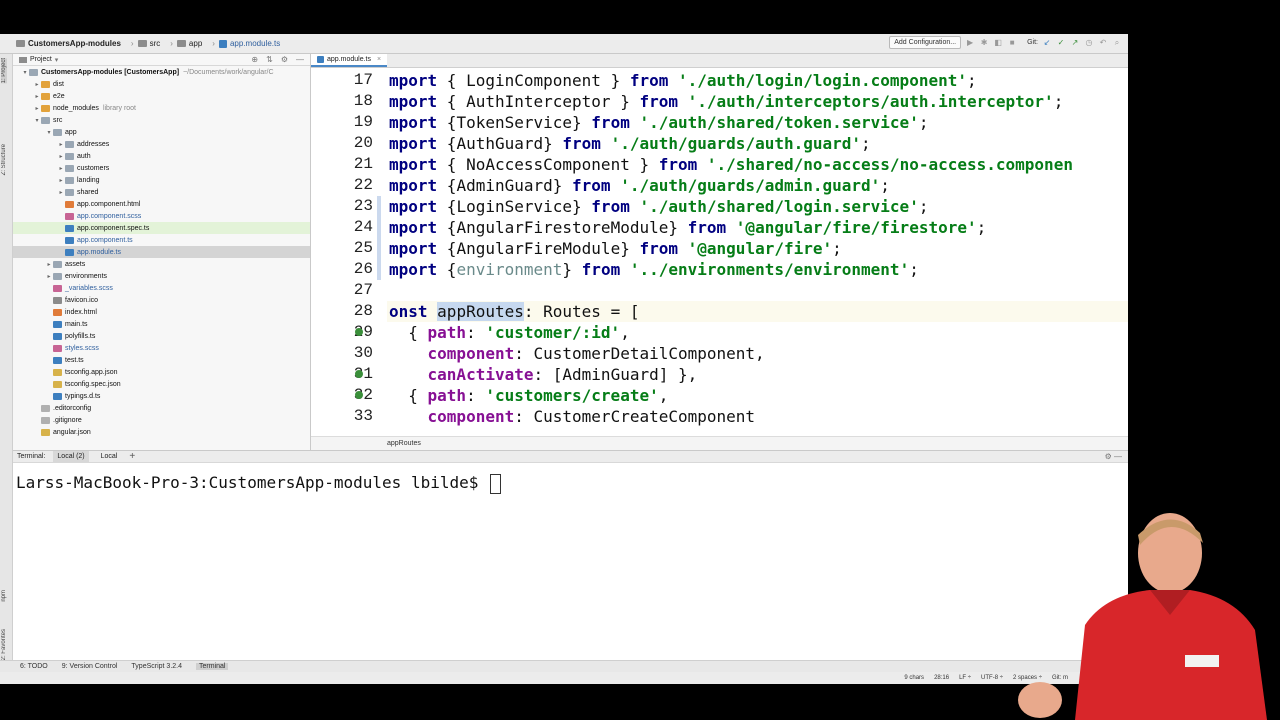 This screenshot has height=720, width=1280. I want to click on tree-item: ▸ assets, so click(161, 264).